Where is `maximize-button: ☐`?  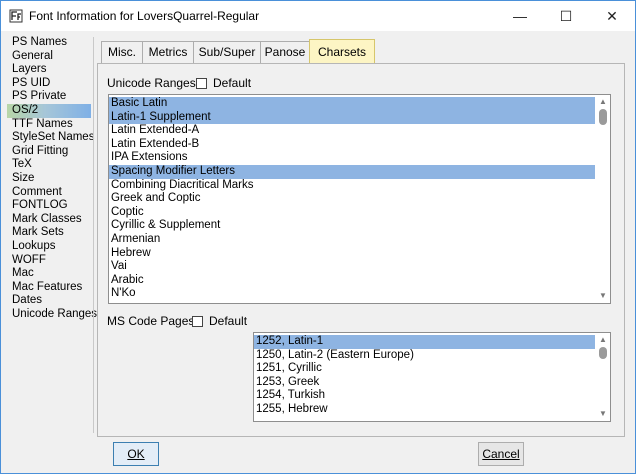
maximize-button: ☐ is located at coordinates (566, 16).